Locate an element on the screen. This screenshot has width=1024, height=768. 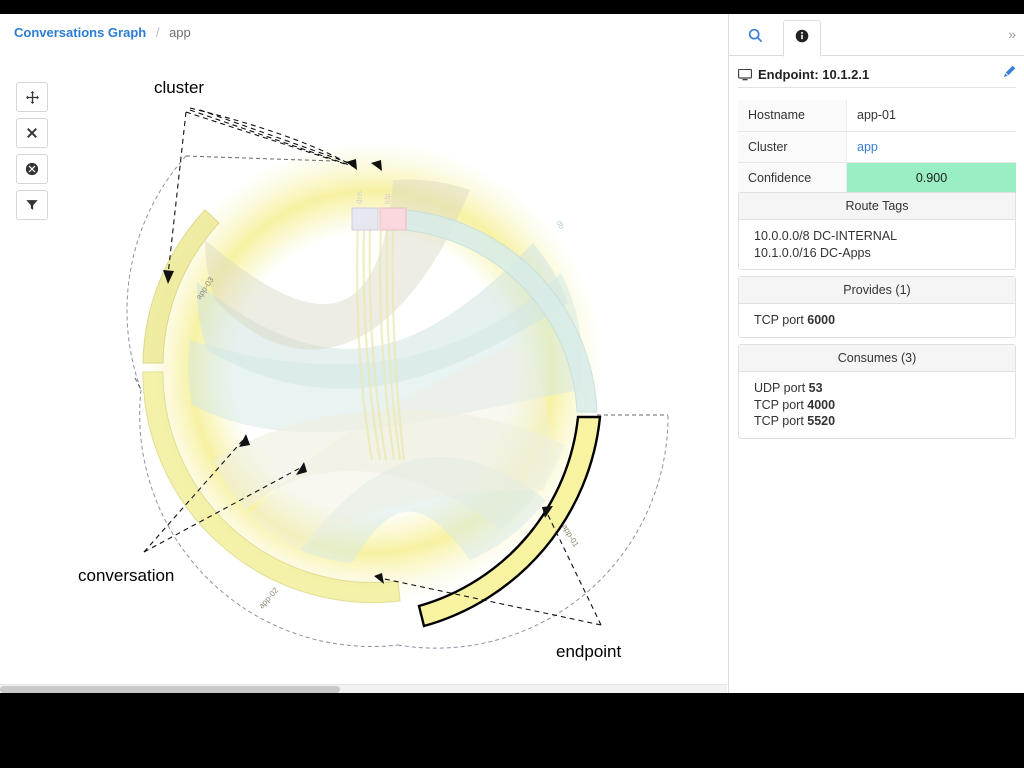
graph-horizontal-scrollbar is located at coordinates (363, 688).